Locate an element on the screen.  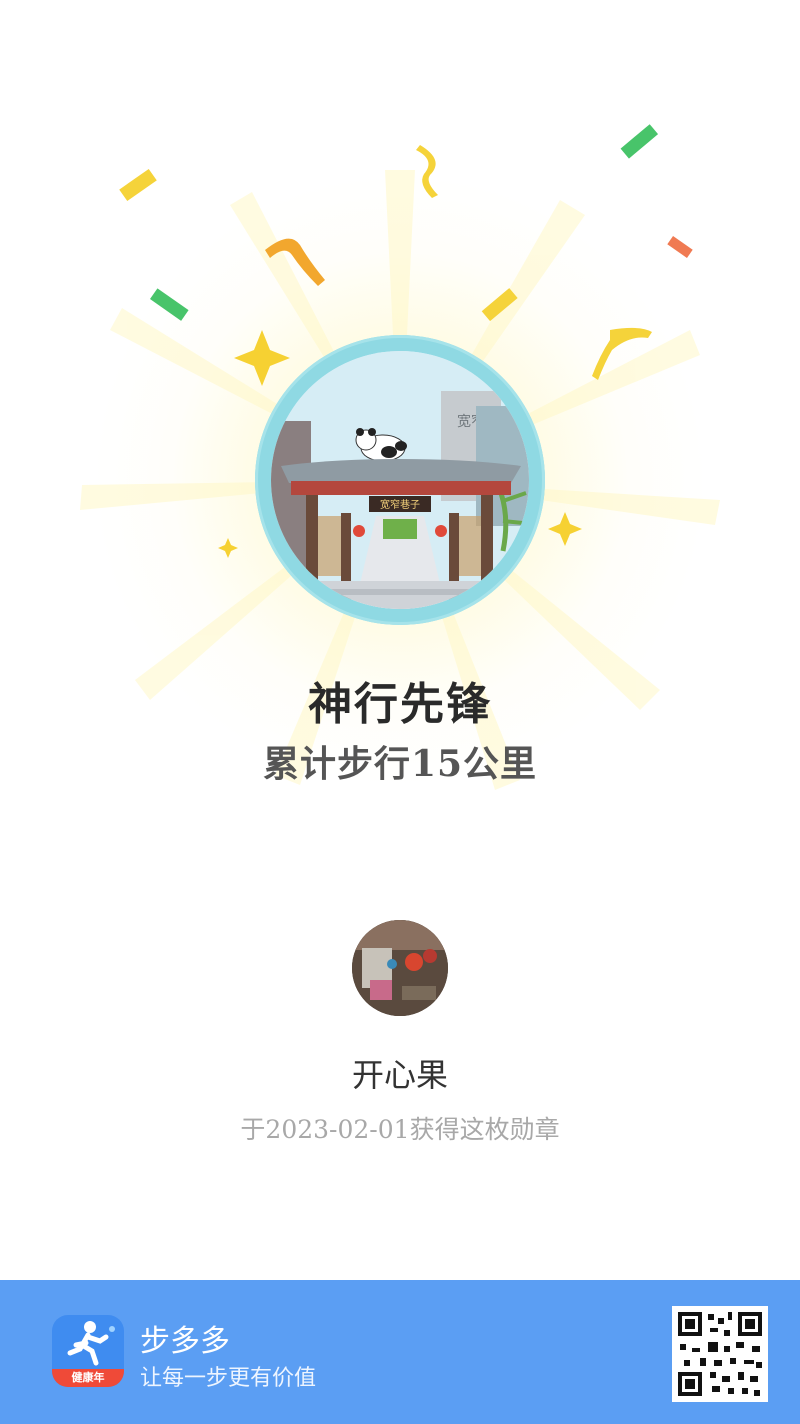
app-promo-footer: 健康年 步多多 让每一步更有价值 is located at coordinates (400, 1352).